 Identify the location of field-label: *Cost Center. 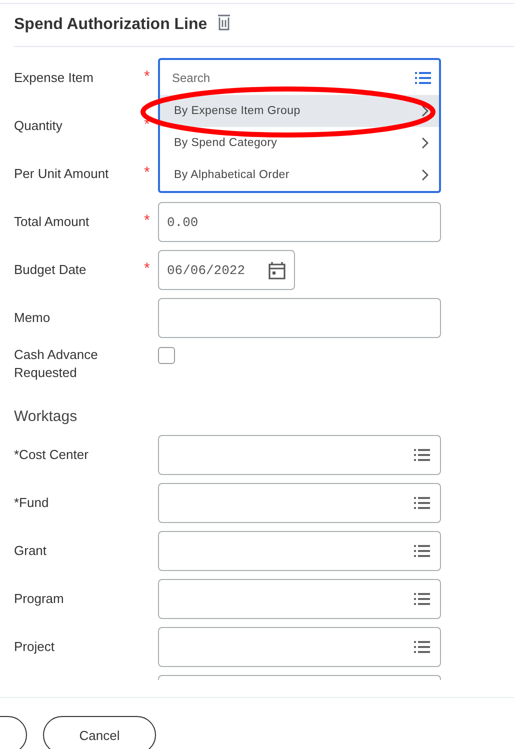
(51, 455).